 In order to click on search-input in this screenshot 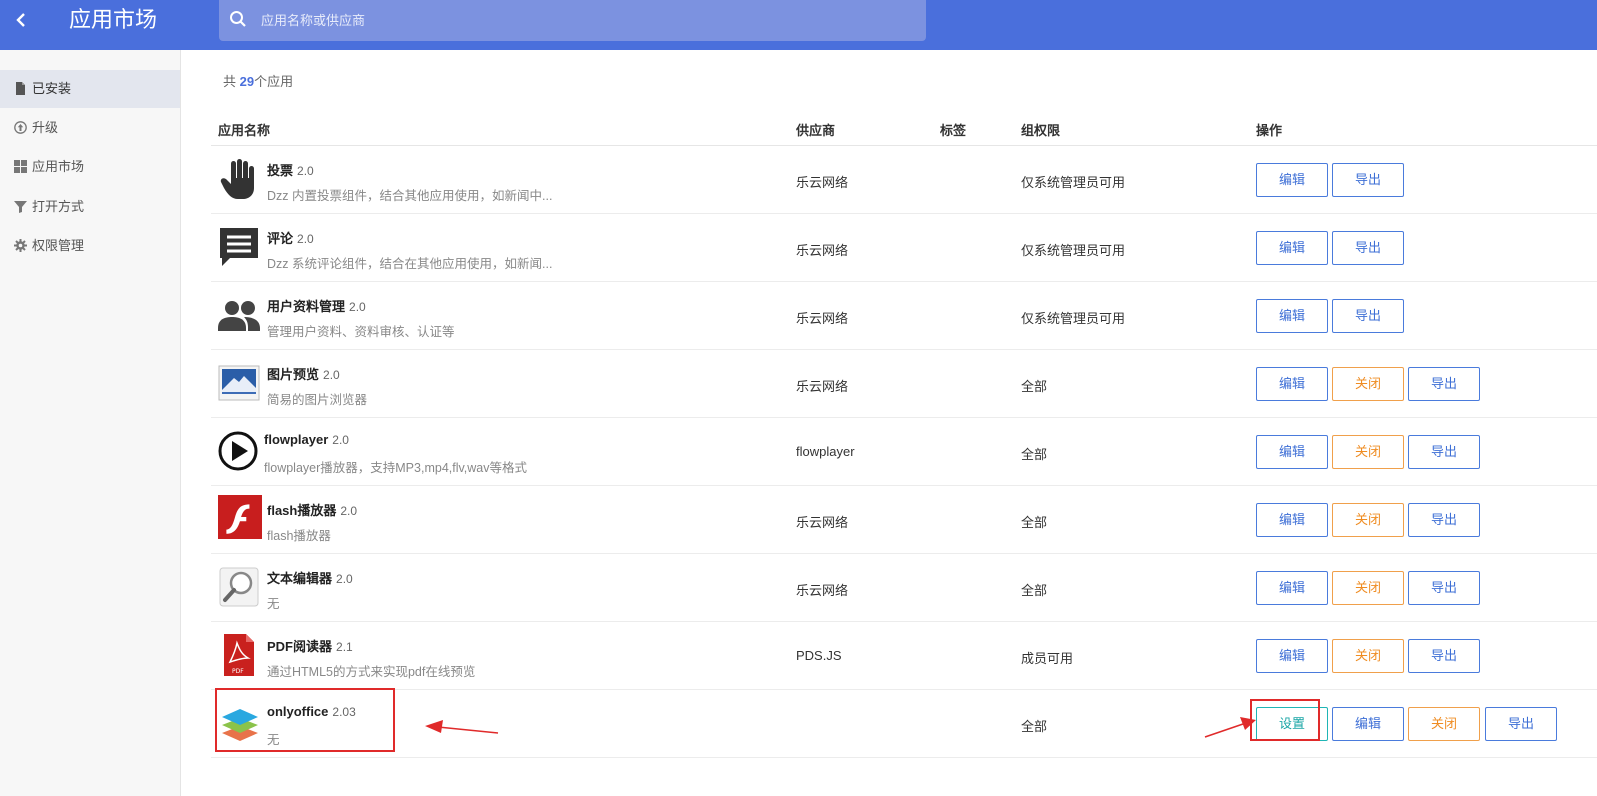, I will do `click(561, 20)`.